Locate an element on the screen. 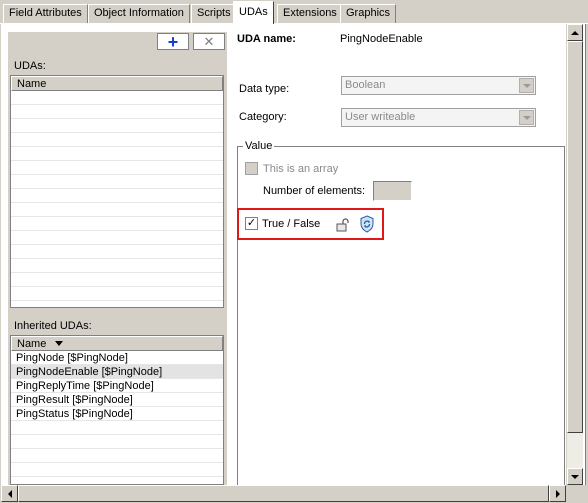  array-checkbox is located at coordinates (251, 168).